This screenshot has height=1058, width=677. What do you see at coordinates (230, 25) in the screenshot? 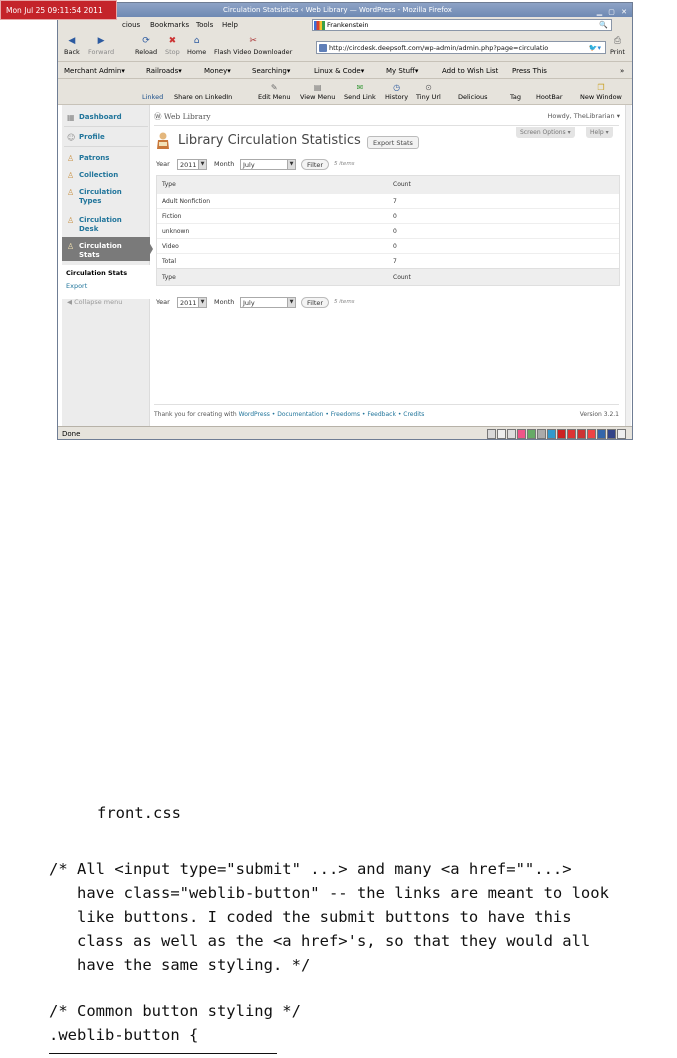
I see `menu-help: Help` at bounding box center [230, 25].